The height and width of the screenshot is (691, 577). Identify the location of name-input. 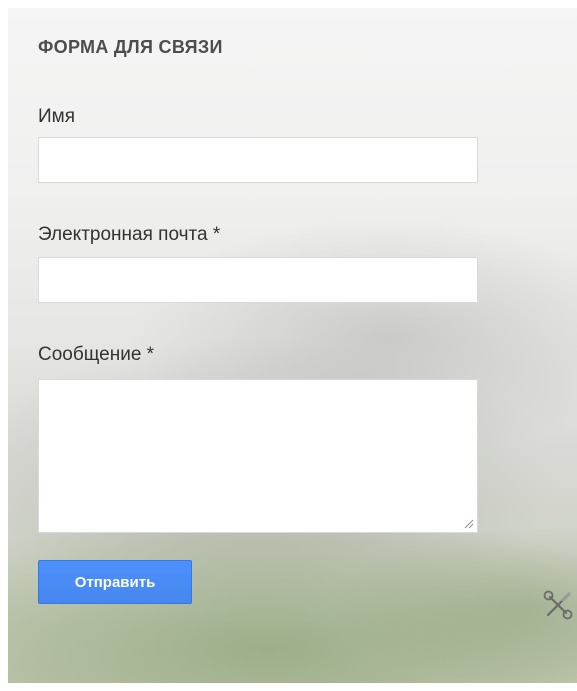
(258, 160).